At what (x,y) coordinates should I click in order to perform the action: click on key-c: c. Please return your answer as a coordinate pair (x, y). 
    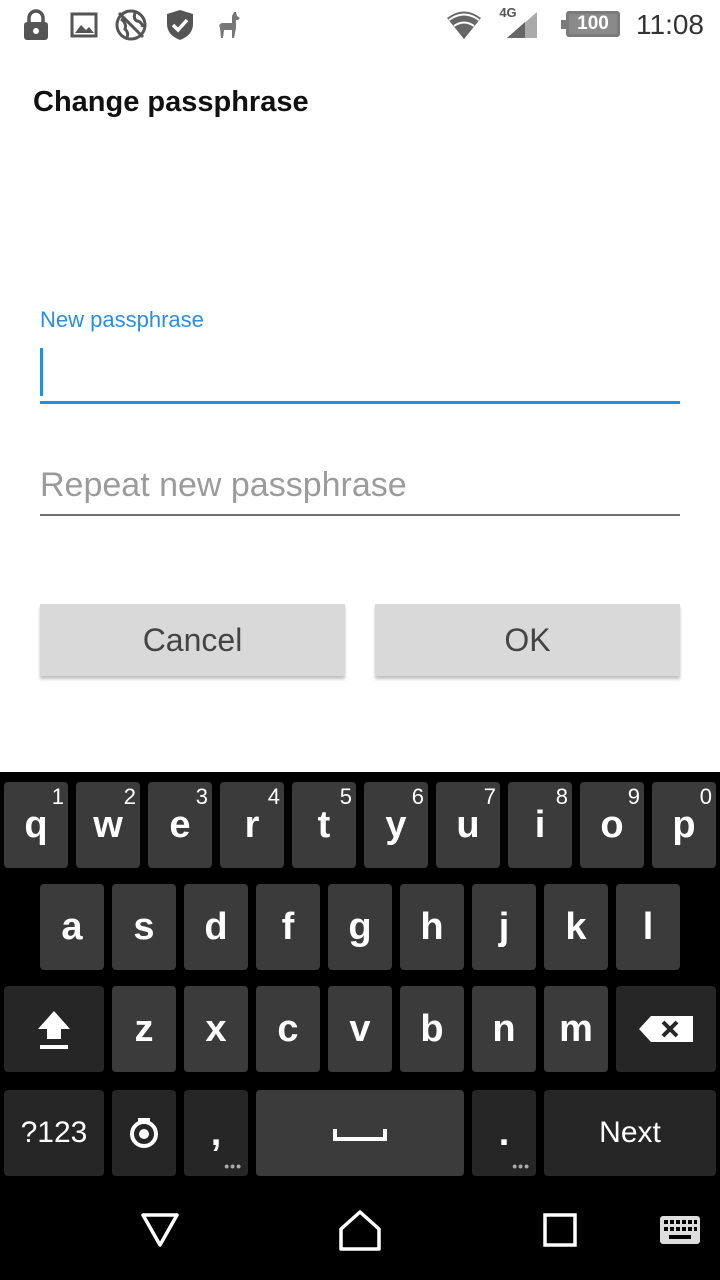
    Looking at the image, I should click on (288, 1029).